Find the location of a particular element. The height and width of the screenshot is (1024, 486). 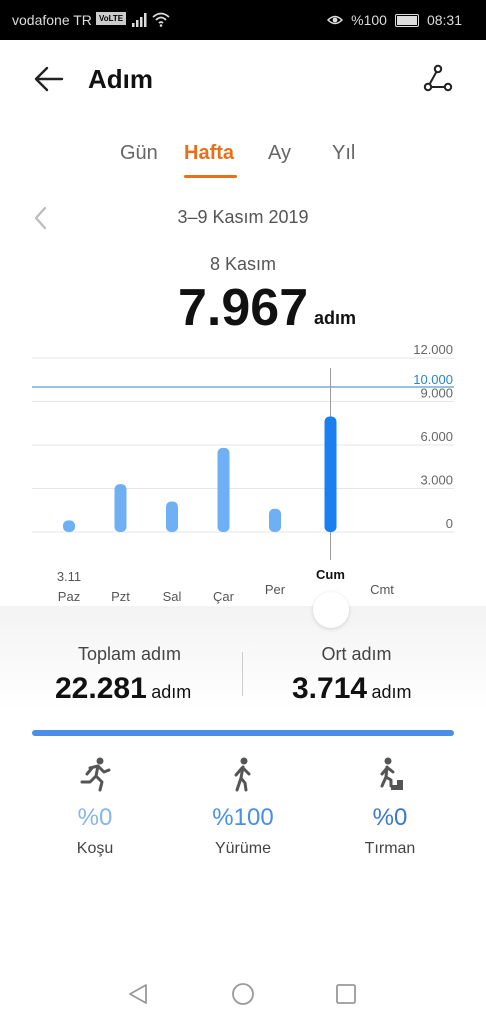

nav-recents-icon is located at coordinates (346, 994).